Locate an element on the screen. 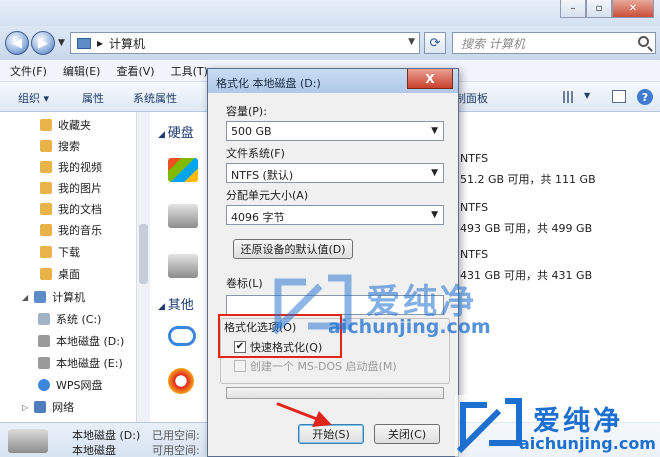 This screenshot has height=457, width=660. details-free-label: 可用空间: is located at coordinates (176, 450).